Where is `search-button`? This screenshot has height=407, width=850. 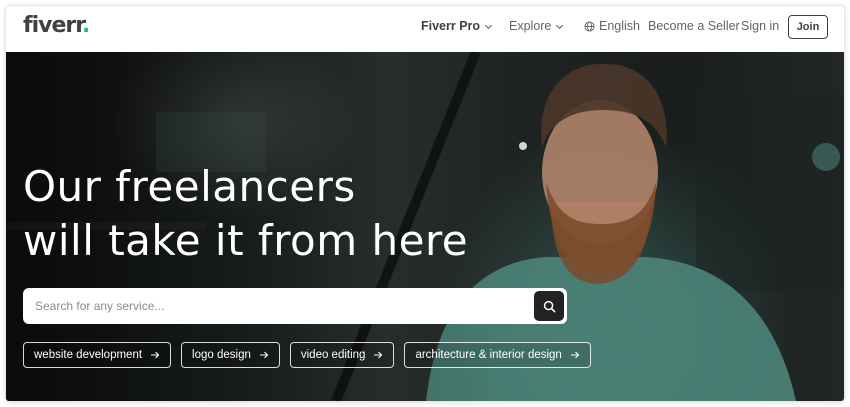
search-button is located at coordinates (549, 306).